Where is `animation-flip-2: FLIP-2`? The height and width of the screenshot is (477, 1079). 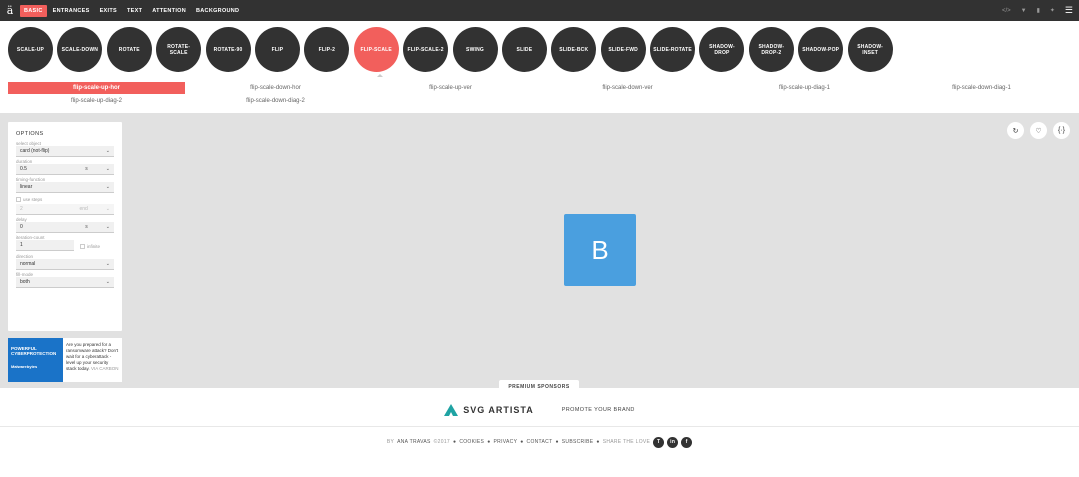
animation-flip-2: FLIP-2 is located at coordinates (327, 49).